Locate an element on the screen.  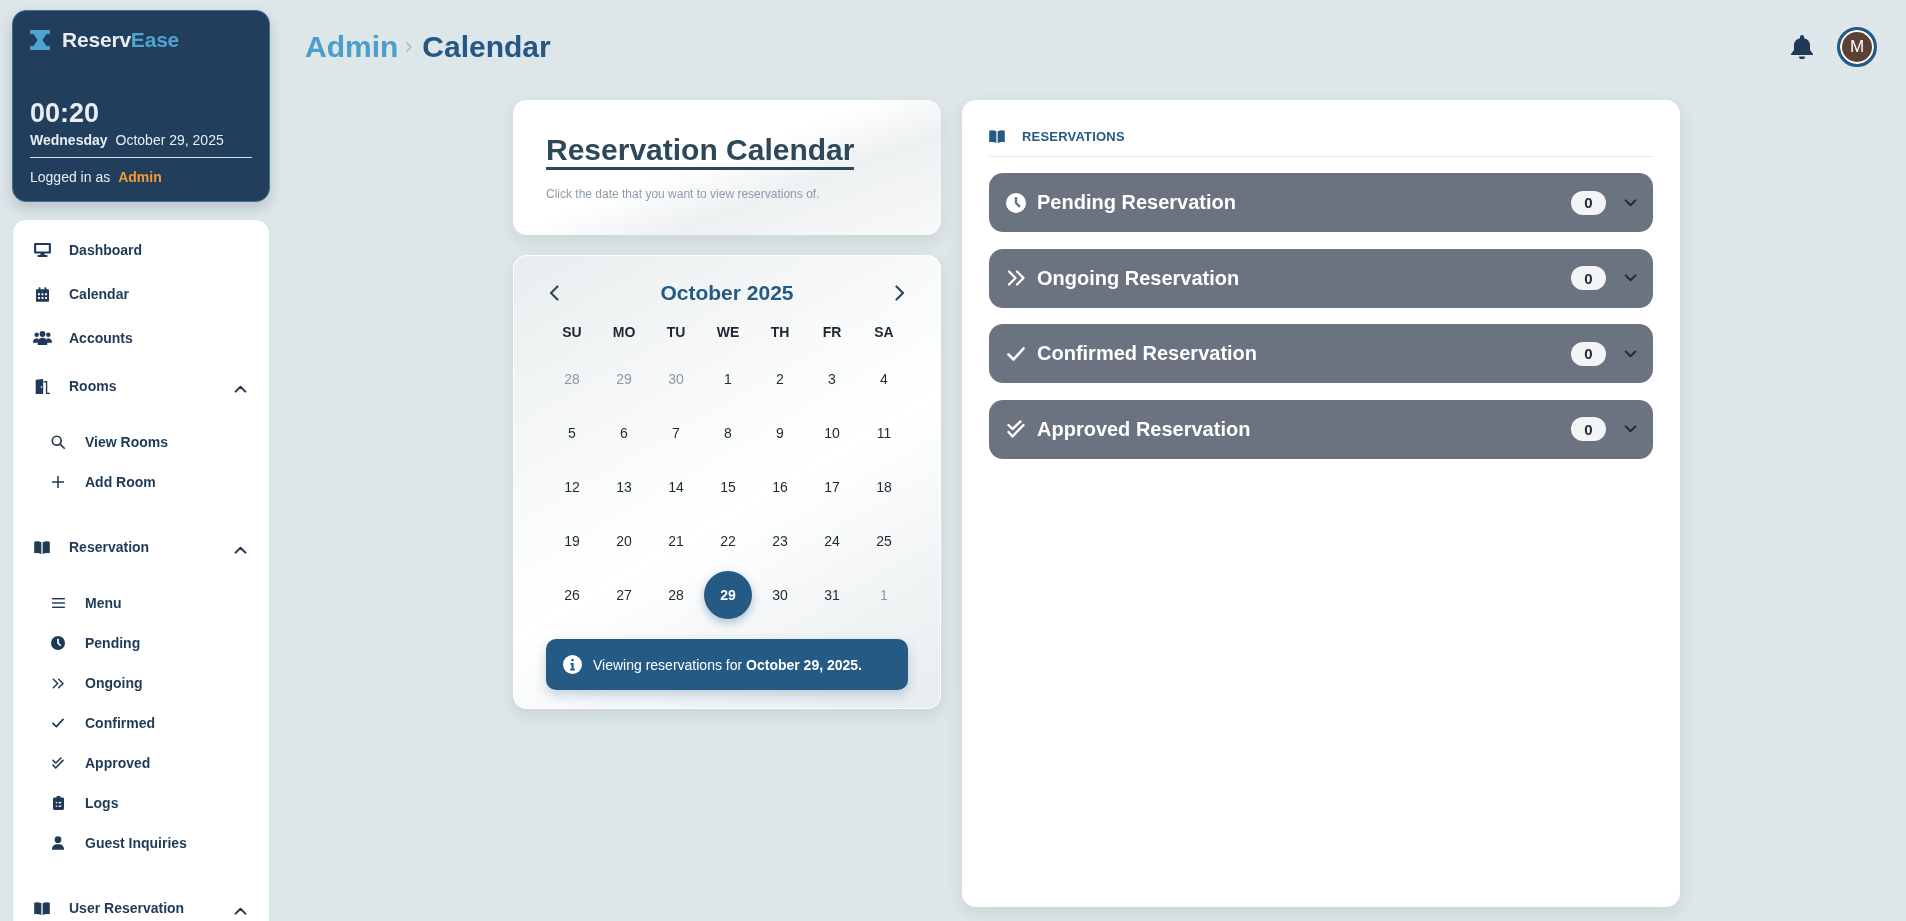
calendar-day: 31 is located at coordinates (832, 595).